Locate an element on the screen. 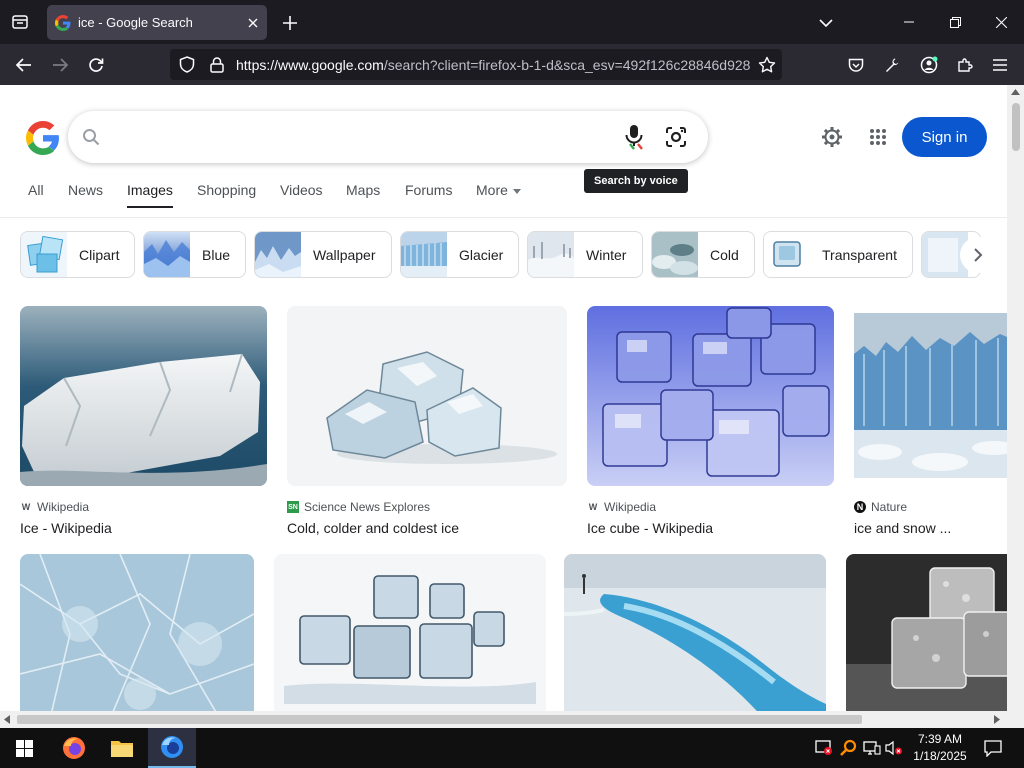  tray-search-button is located at coordinates (848, 748).